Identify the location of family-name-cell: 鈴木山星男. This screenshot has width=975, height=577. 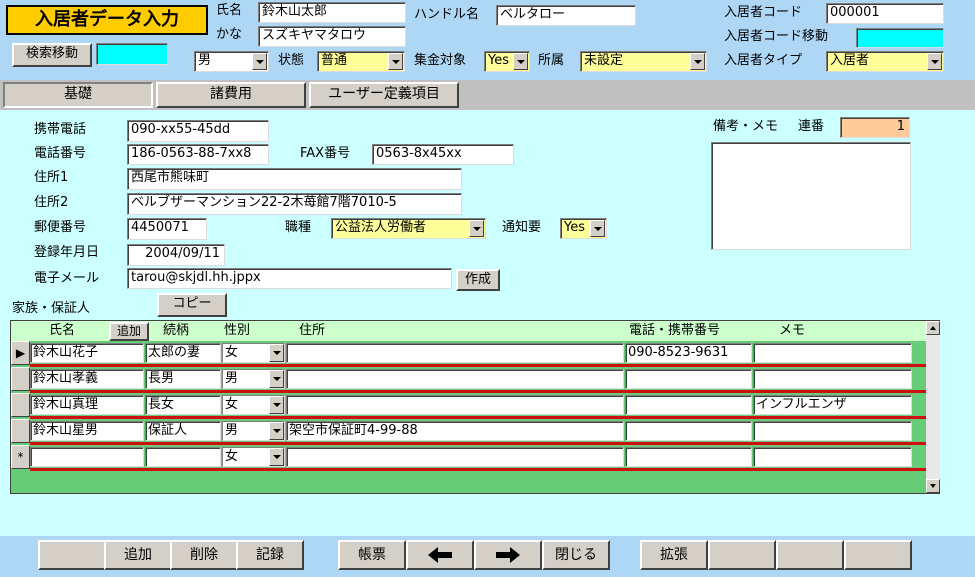
(87, 431).